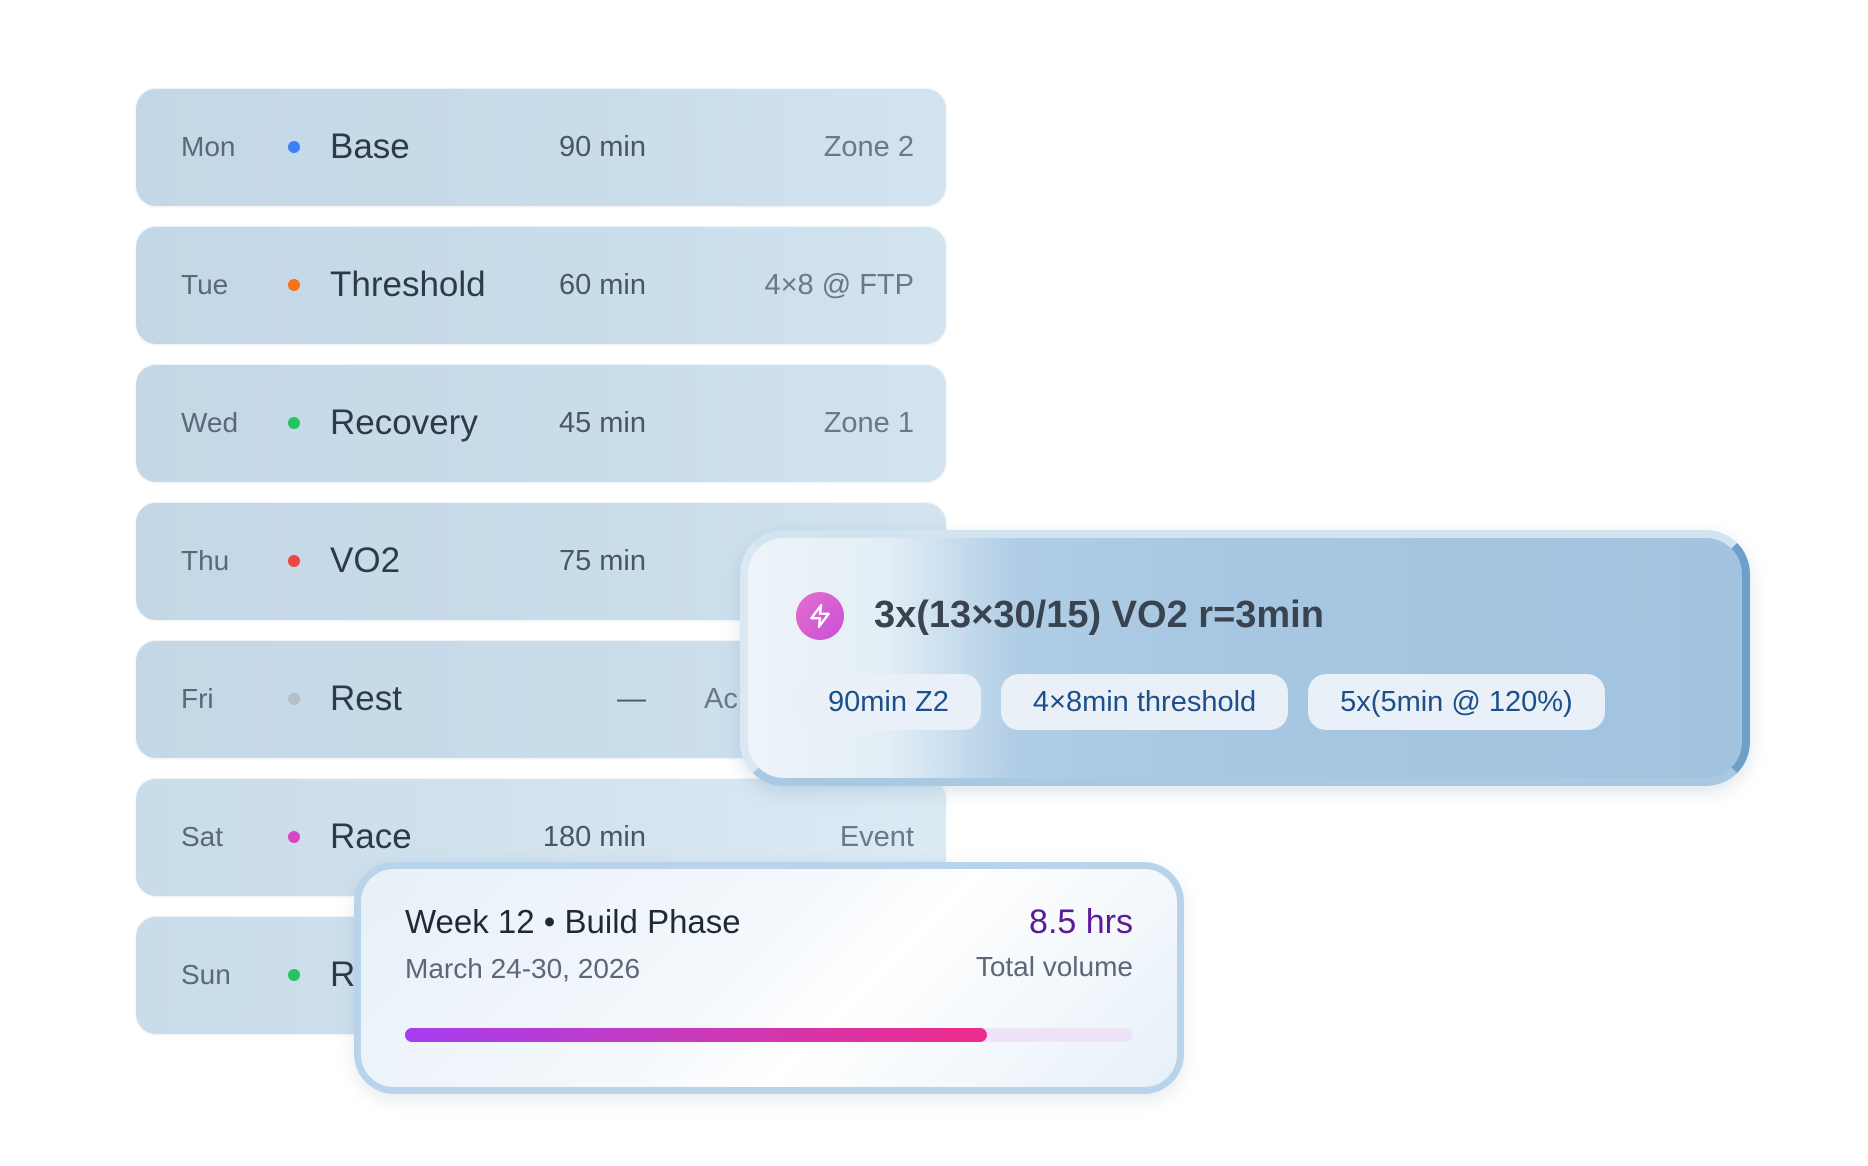 This screenshot has width=1868, height=1166. I want to click on day-label: Wed, so click(210, 422).